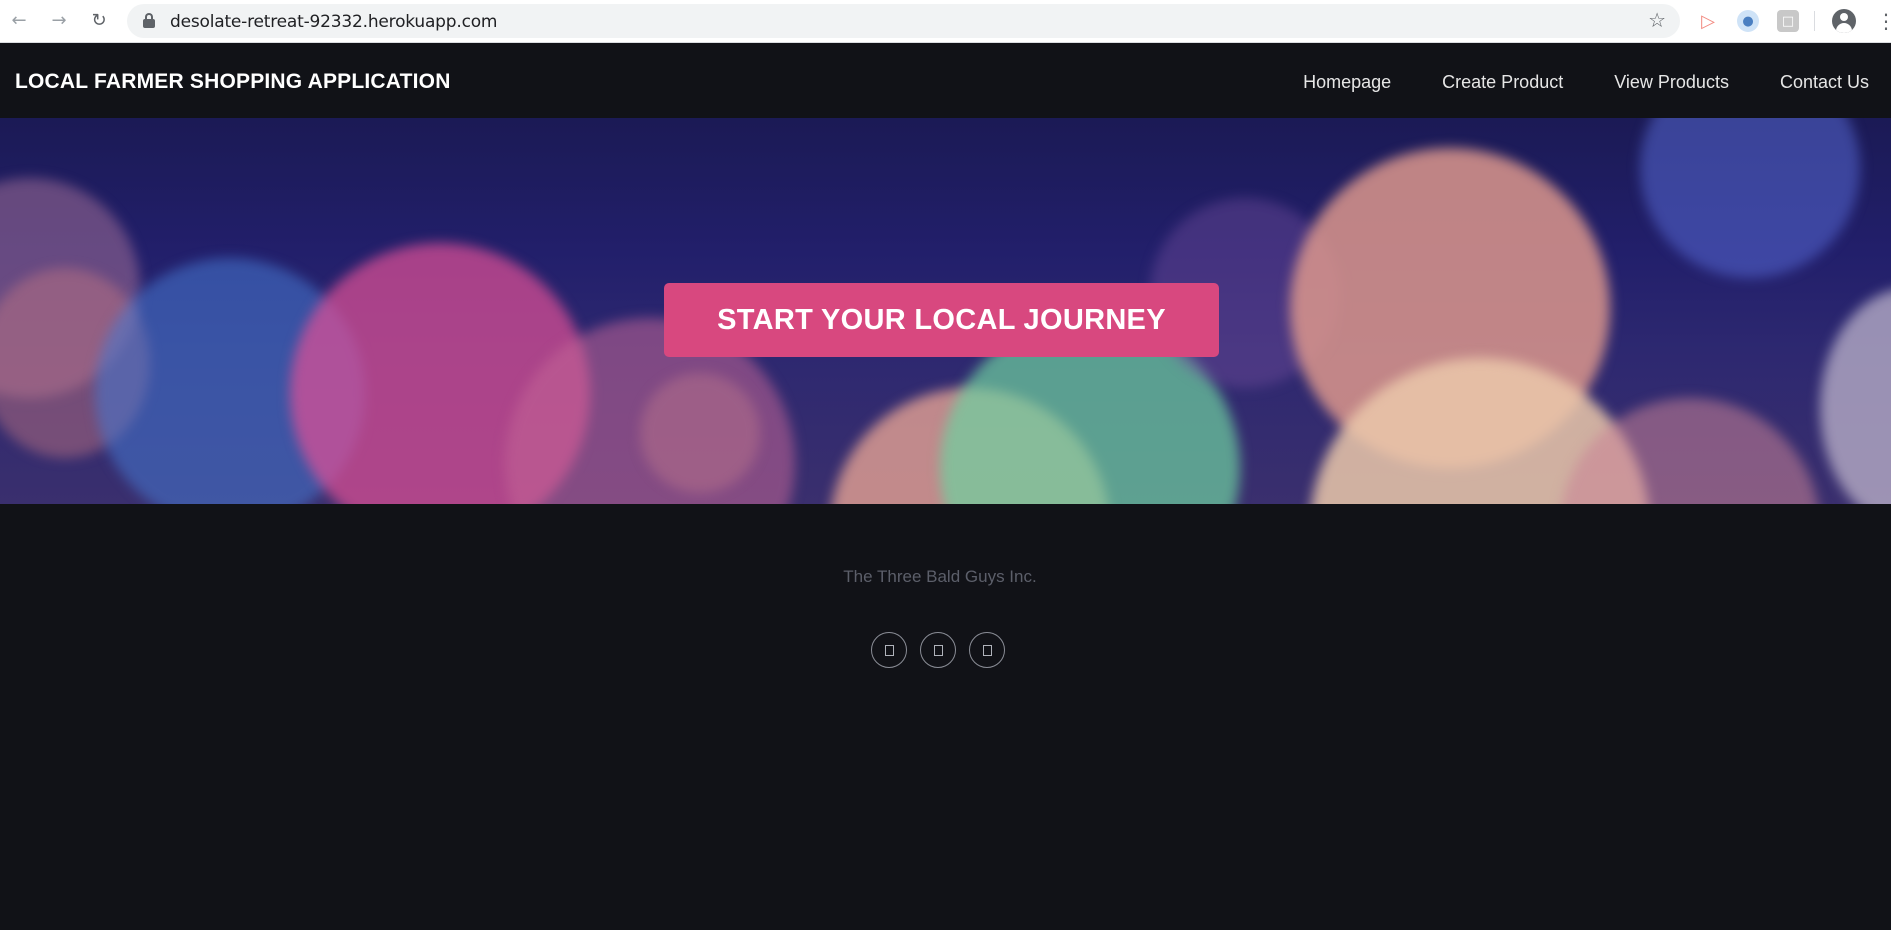 Image resolution: width=1891 pixels, height=930 pixels. I want to click on extension-icon: ●, so click(1748, 21).